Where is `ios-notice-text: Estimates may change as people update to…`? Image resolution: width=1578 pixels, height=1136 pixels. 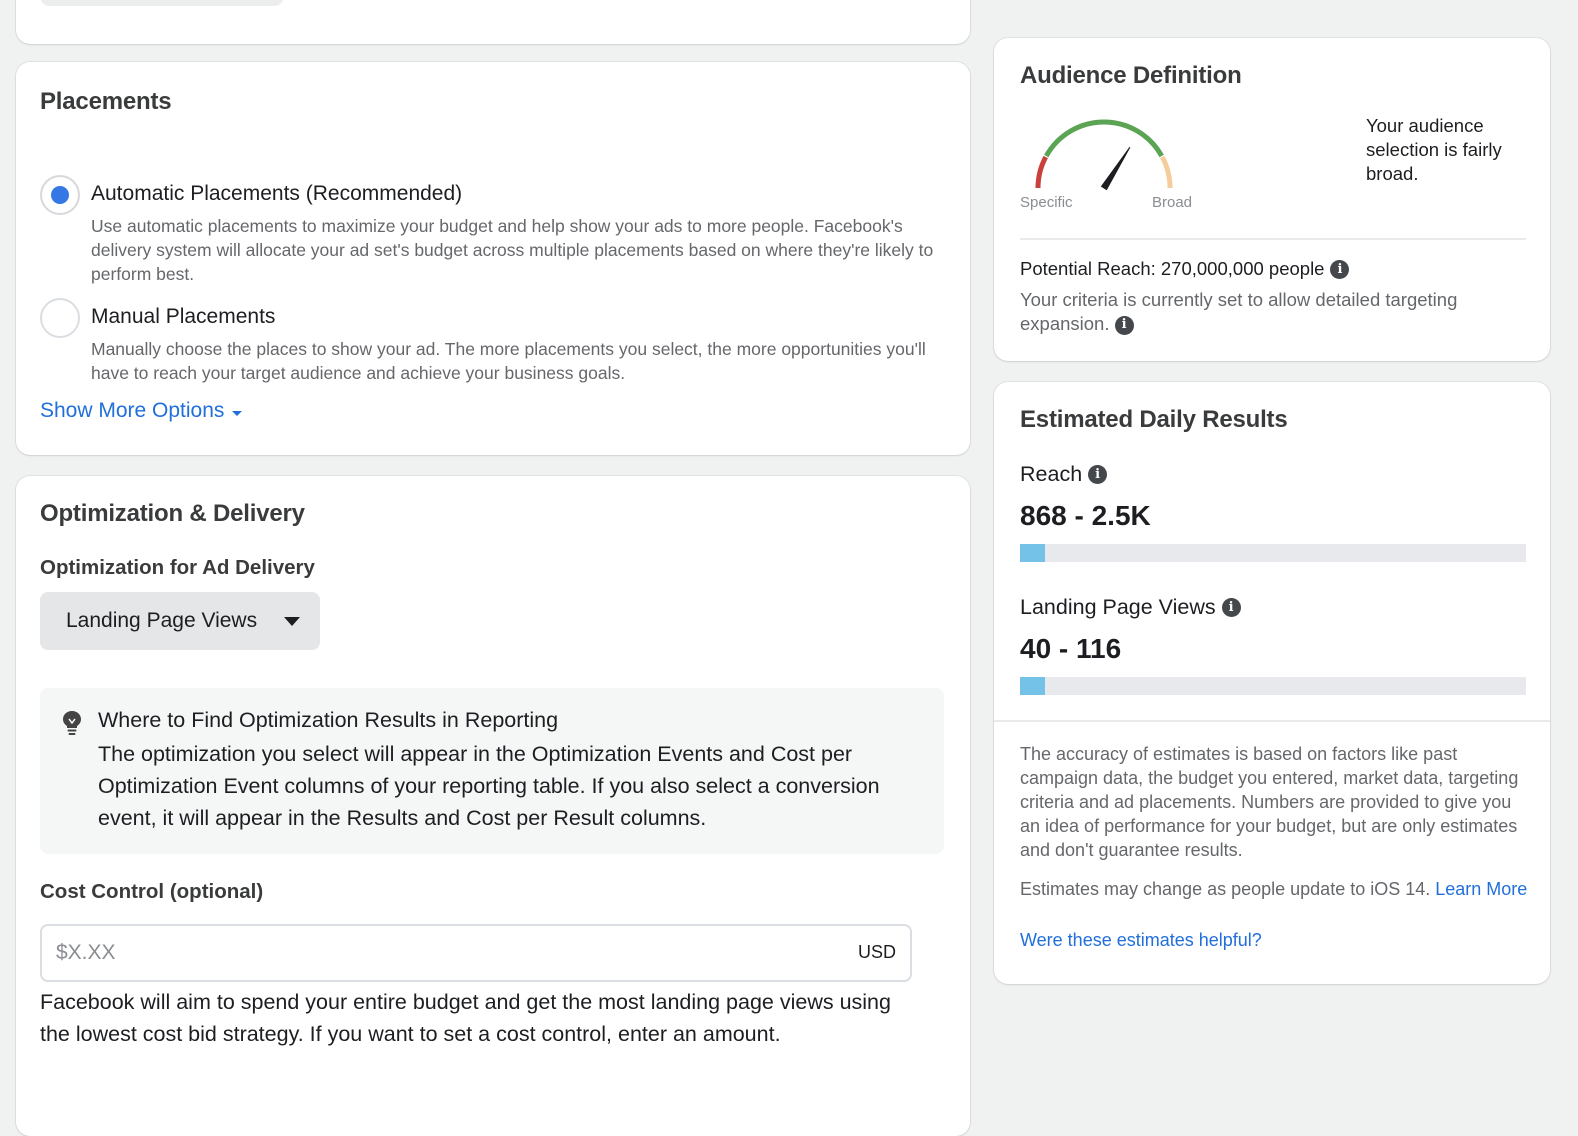 ios-notice-text: Estimates may change as people update to… is located at coordinates (1225, 889).